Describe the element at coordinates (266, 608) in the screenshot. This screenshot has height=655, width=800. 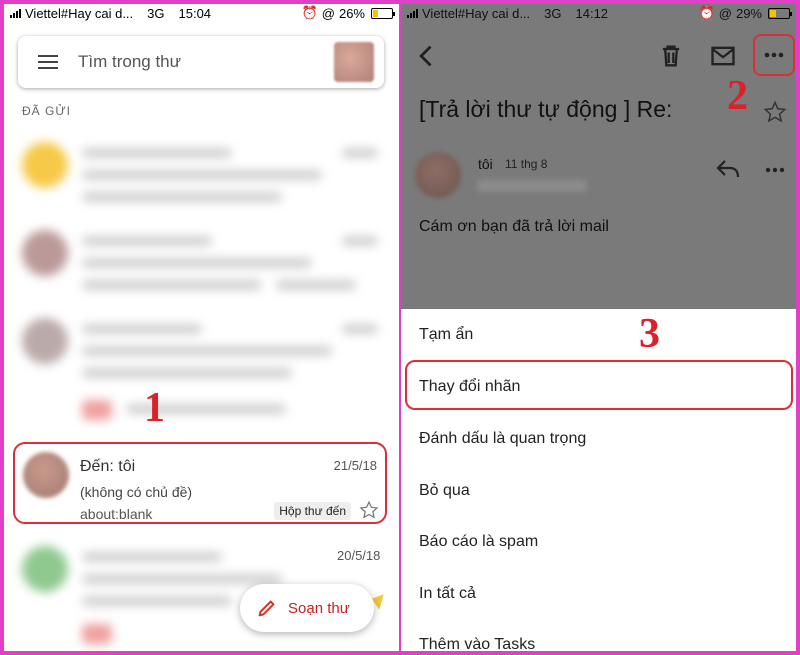
I see `pencil-icon` at that location.